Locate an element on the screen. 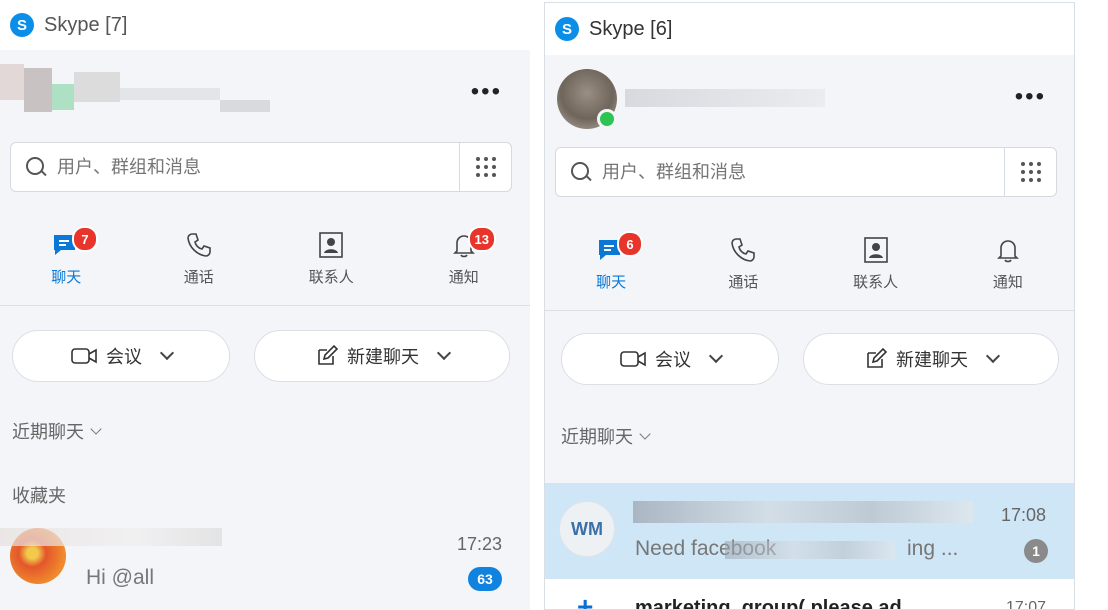  unread-badge: 6 is located at coordinates (630, 244).